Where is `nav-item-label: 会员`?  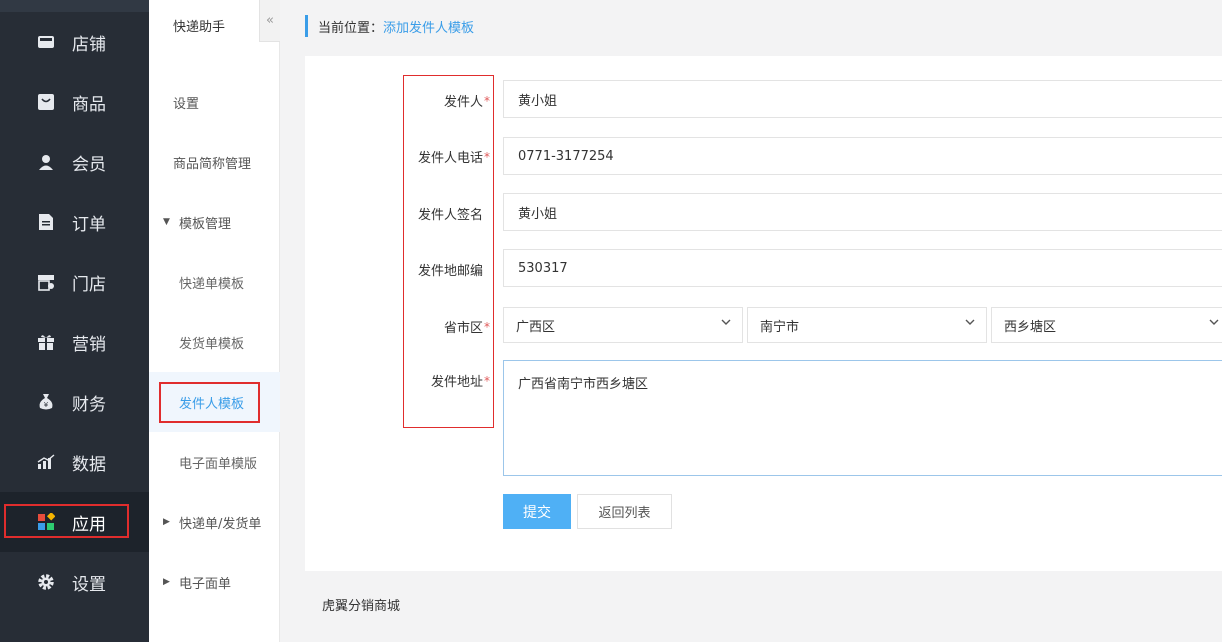 nav-item-label: 会员 is located at coordinates (89, 164).